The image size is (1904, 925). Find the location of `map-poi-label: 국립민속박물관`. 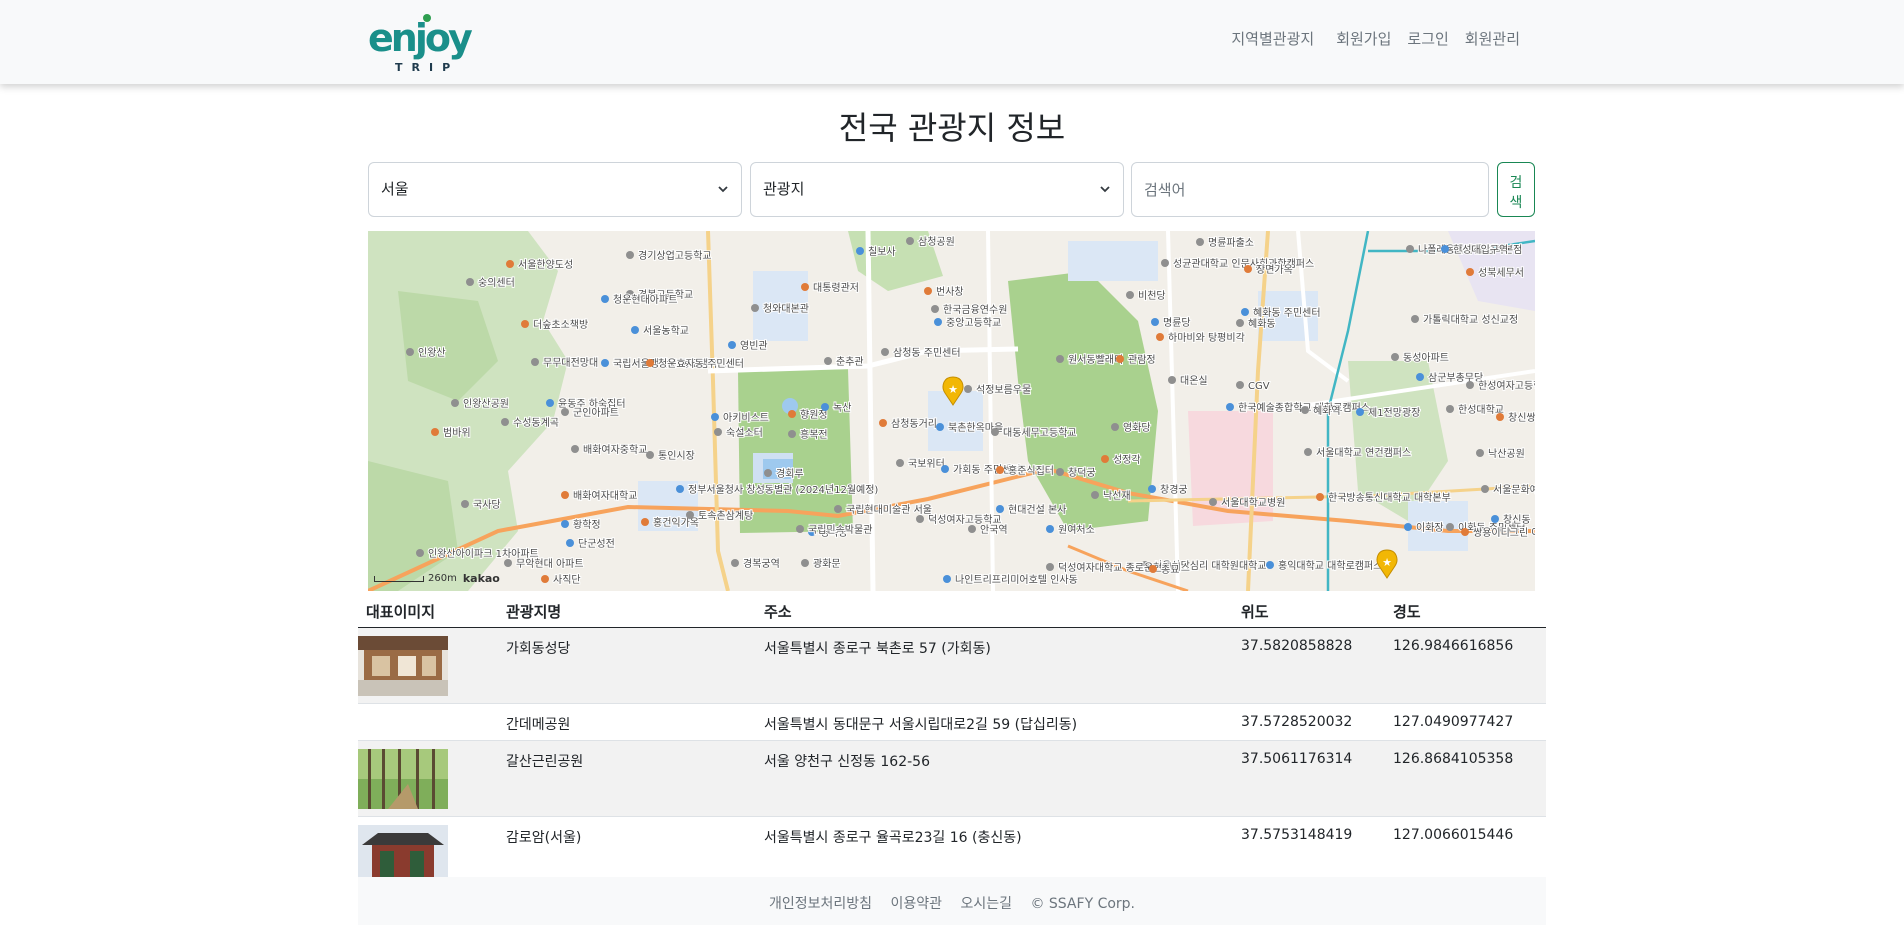

map-poi-label: 국립민속박물관 is located at coordinates (840, 529).